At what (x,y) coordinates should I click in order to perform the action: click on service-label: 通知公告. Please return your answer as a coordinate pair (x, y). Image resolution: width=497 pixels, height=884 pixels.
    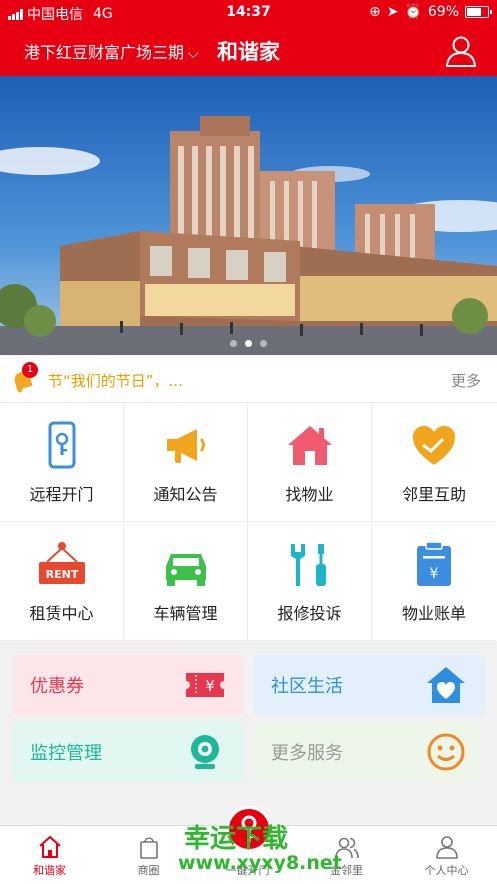
    Looking at the image, I should click on (185, 494).